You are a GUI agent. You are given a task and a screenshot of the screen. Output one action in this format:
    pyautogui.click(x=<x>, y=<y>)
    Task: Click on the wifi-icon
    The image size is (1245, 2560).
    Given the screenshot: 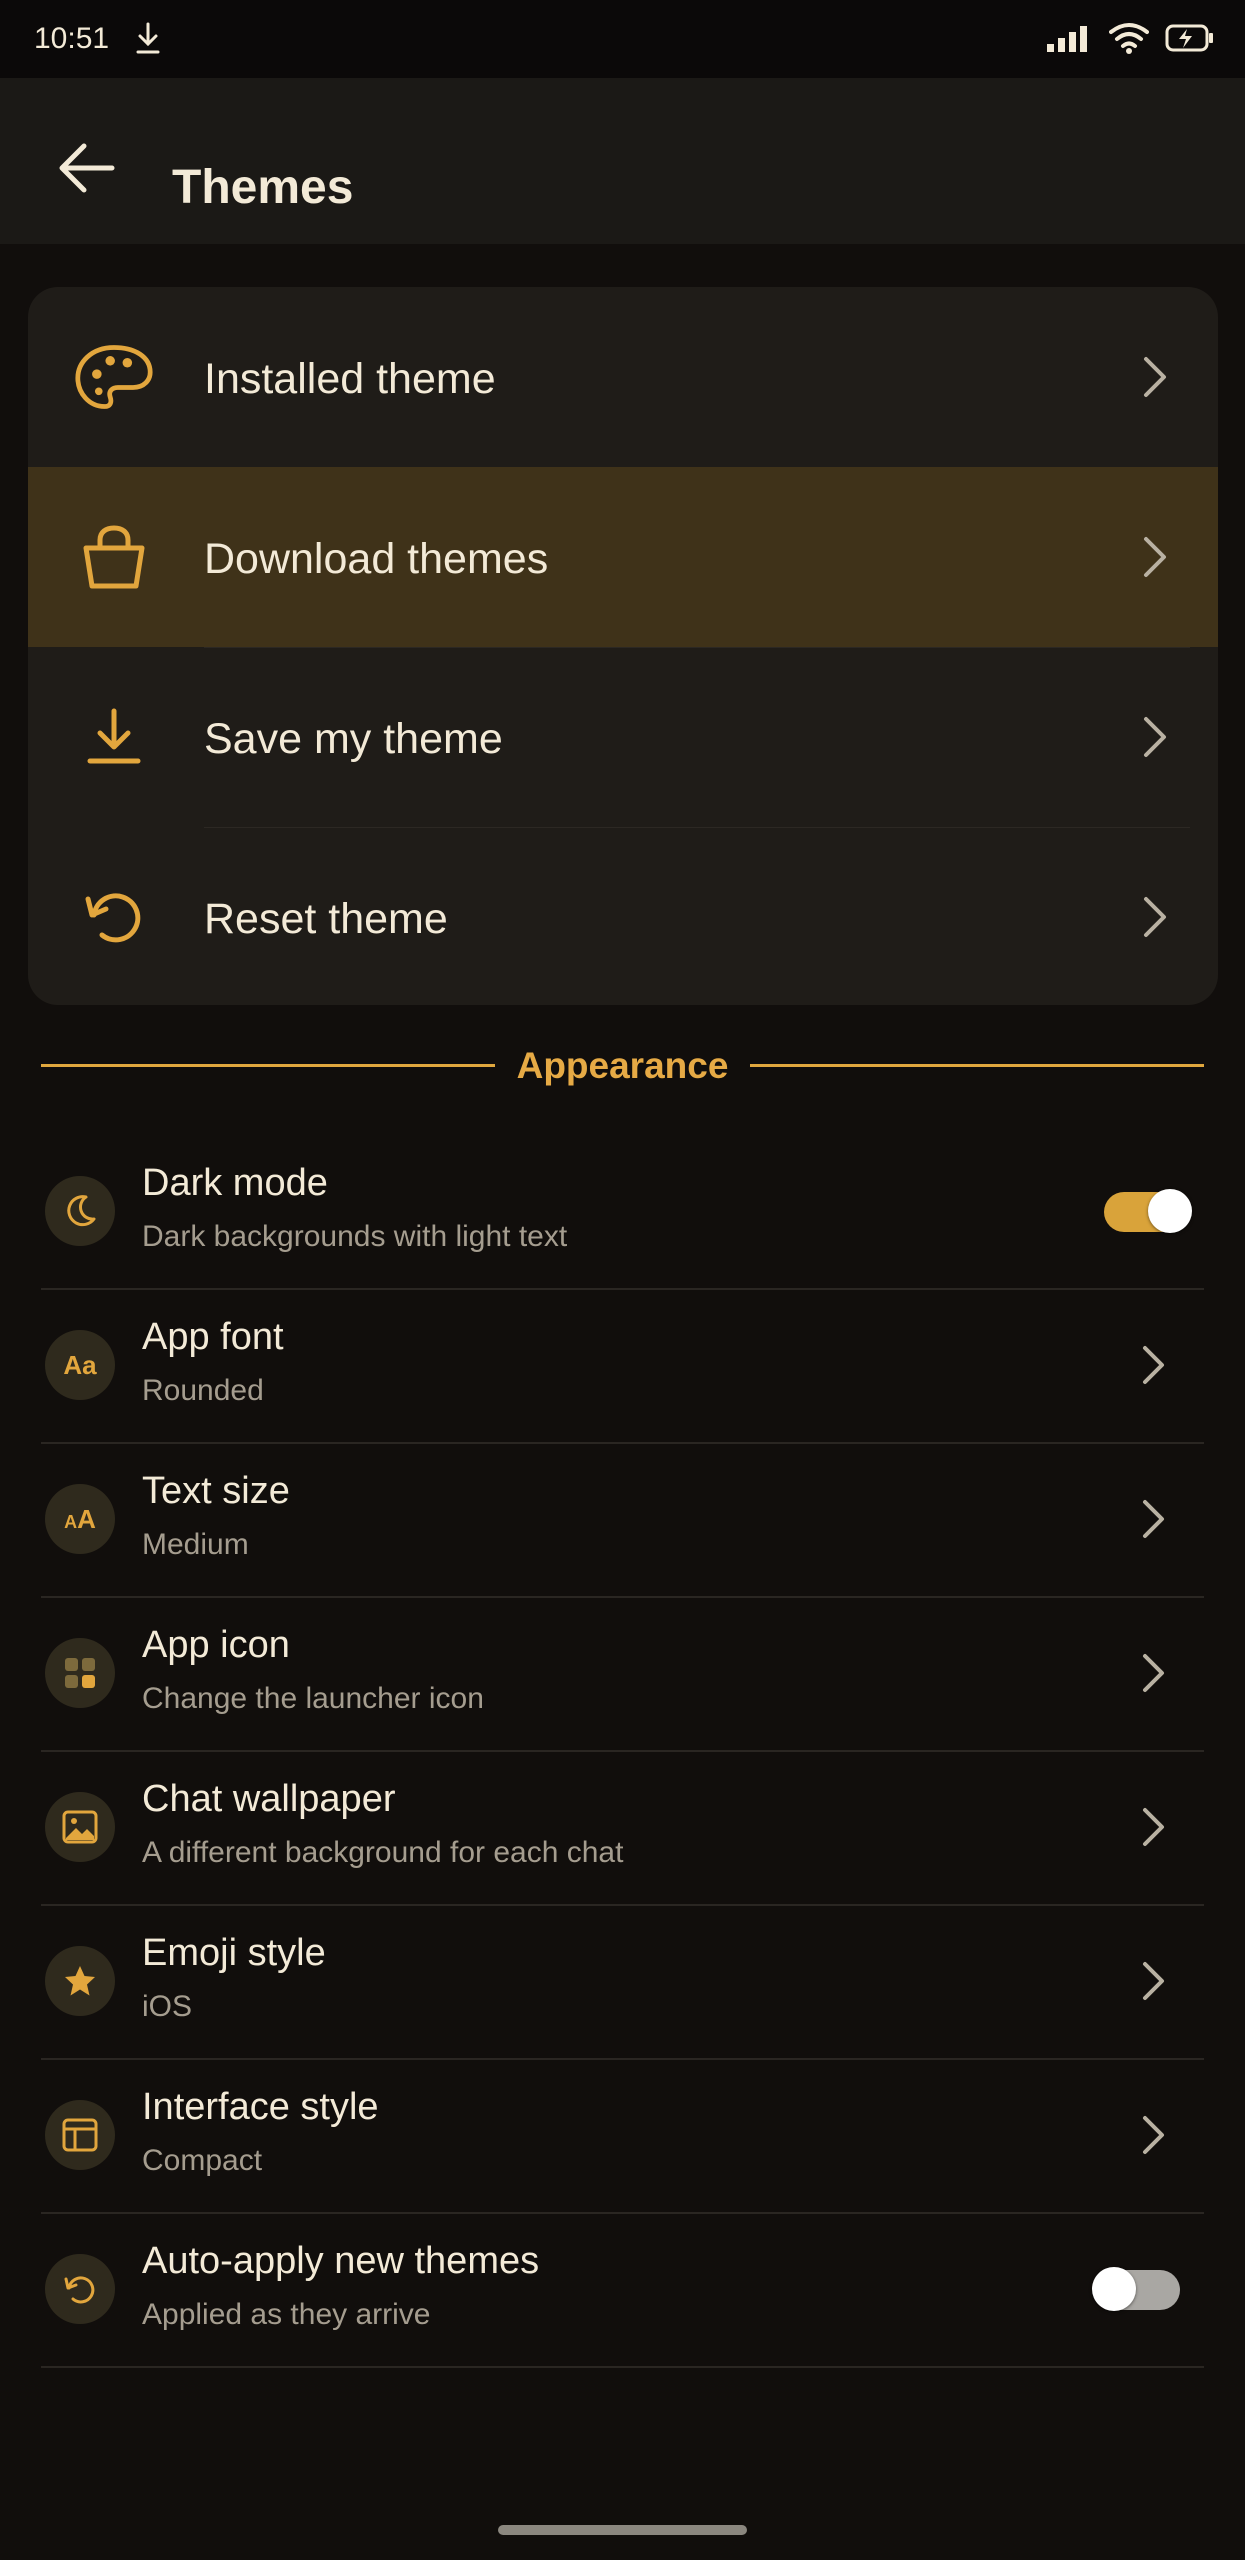 What is the action you would take?
    pyautogui.click(x=1129, y=38)
    